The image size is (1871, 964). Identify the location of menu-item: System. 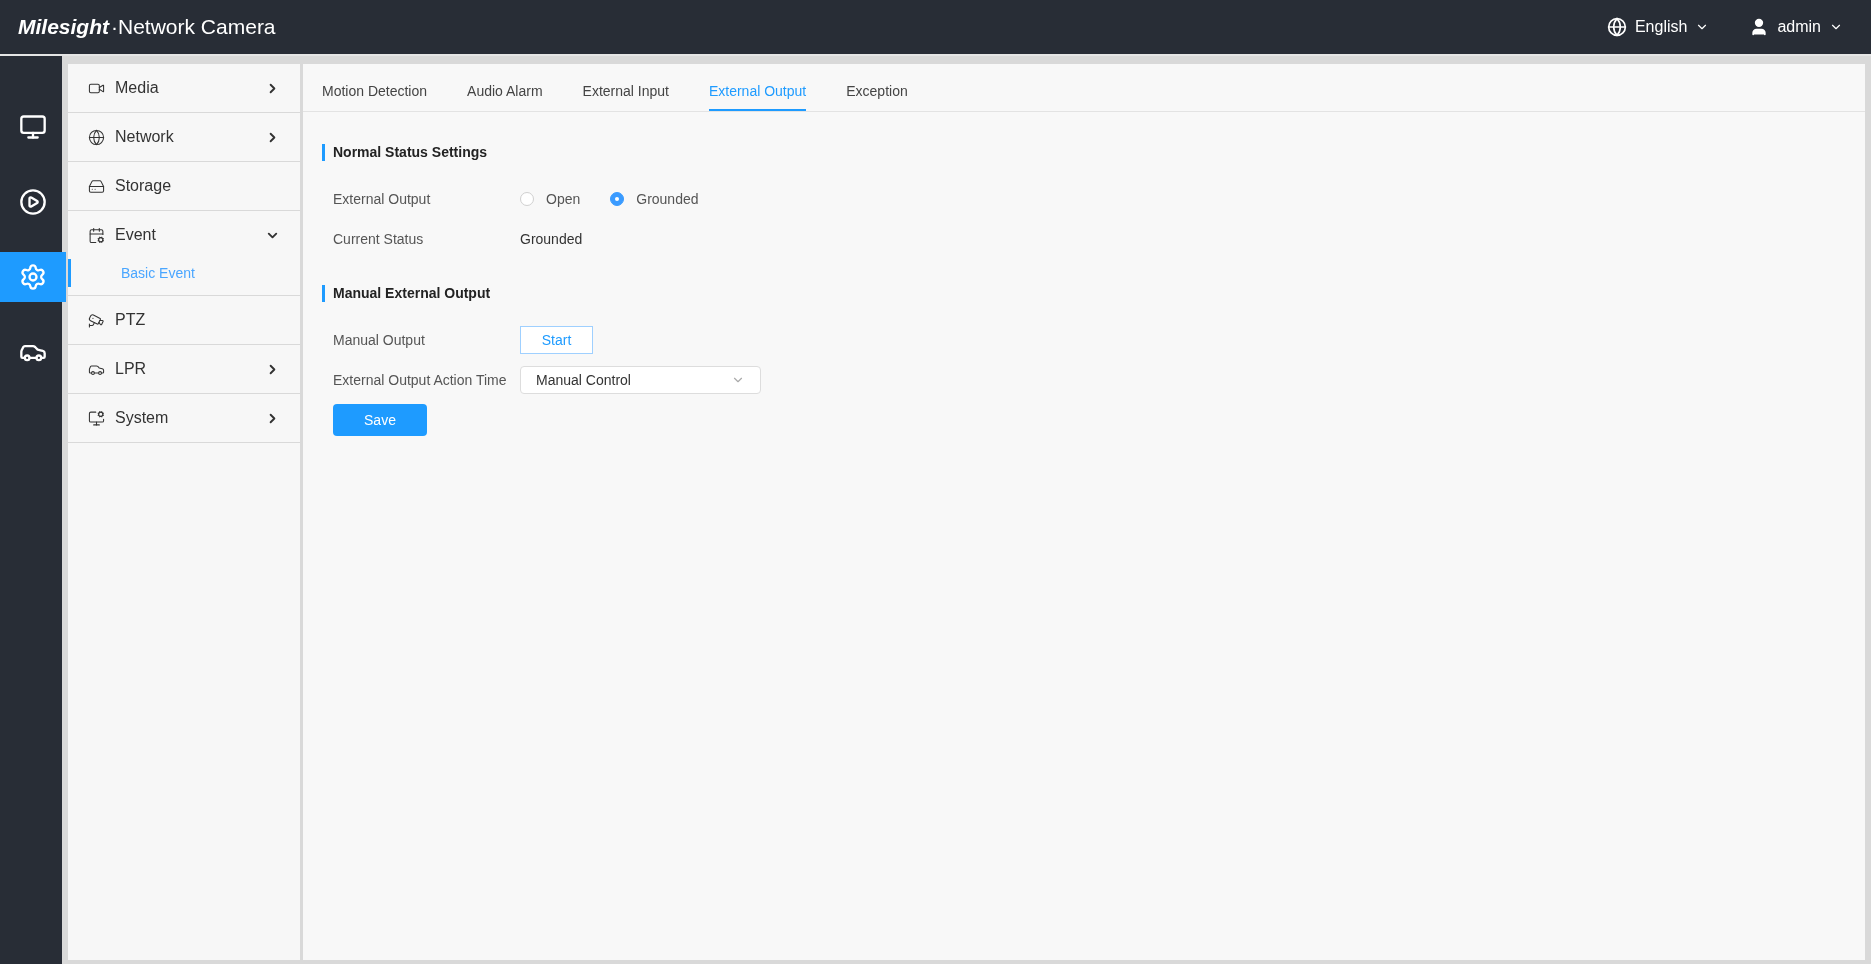
(184, 418).